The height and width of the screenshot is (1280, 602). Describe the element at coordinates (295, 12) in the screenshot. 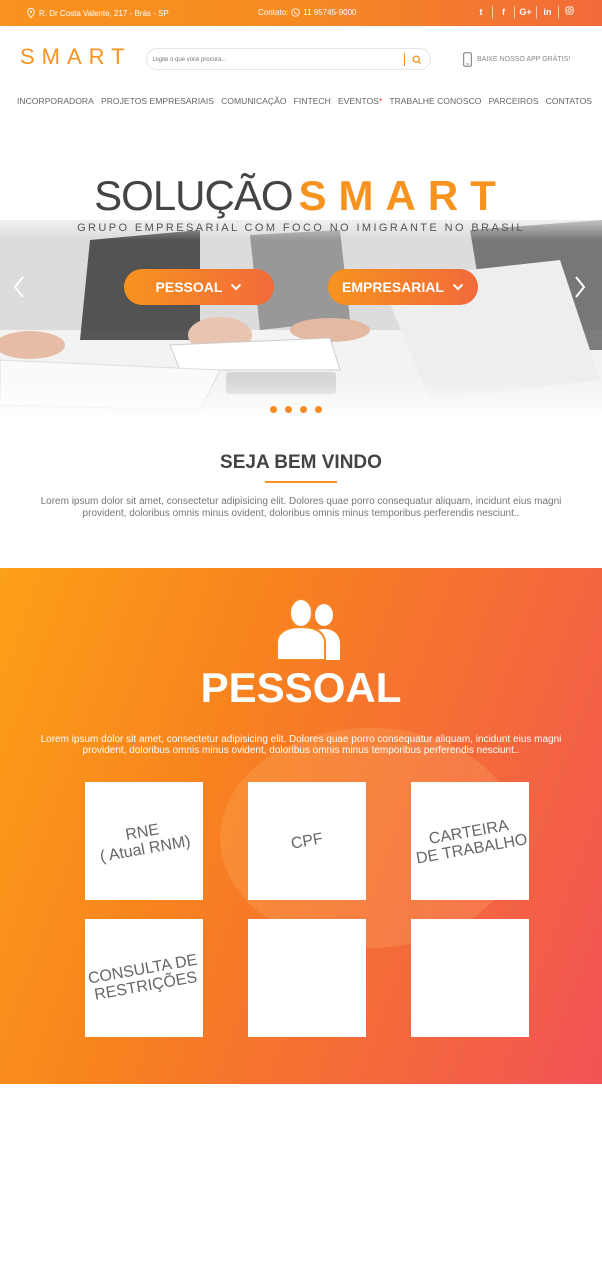

I see `whatsapp-icon` at that location.